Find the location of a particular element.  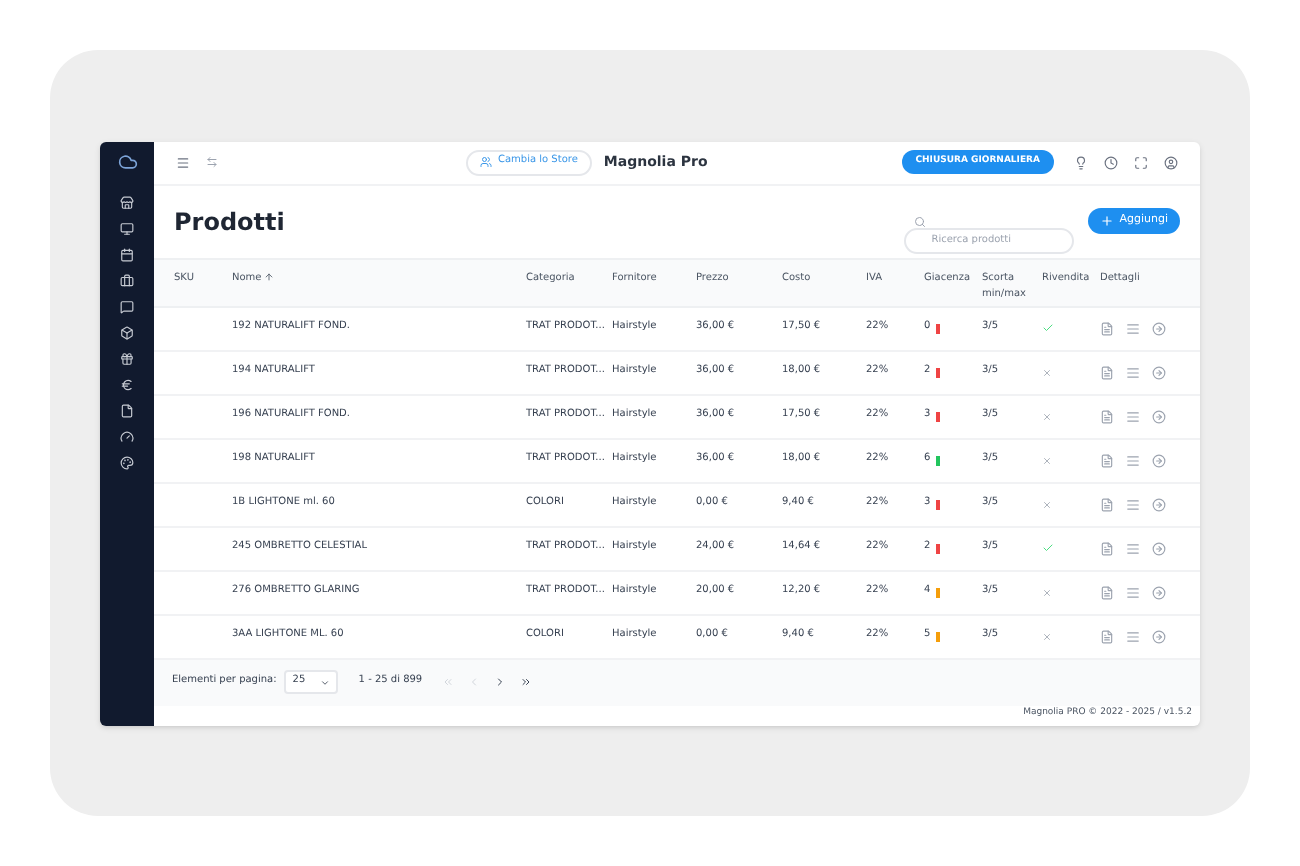

sort-up-icon is located at coordinates (269, 277).